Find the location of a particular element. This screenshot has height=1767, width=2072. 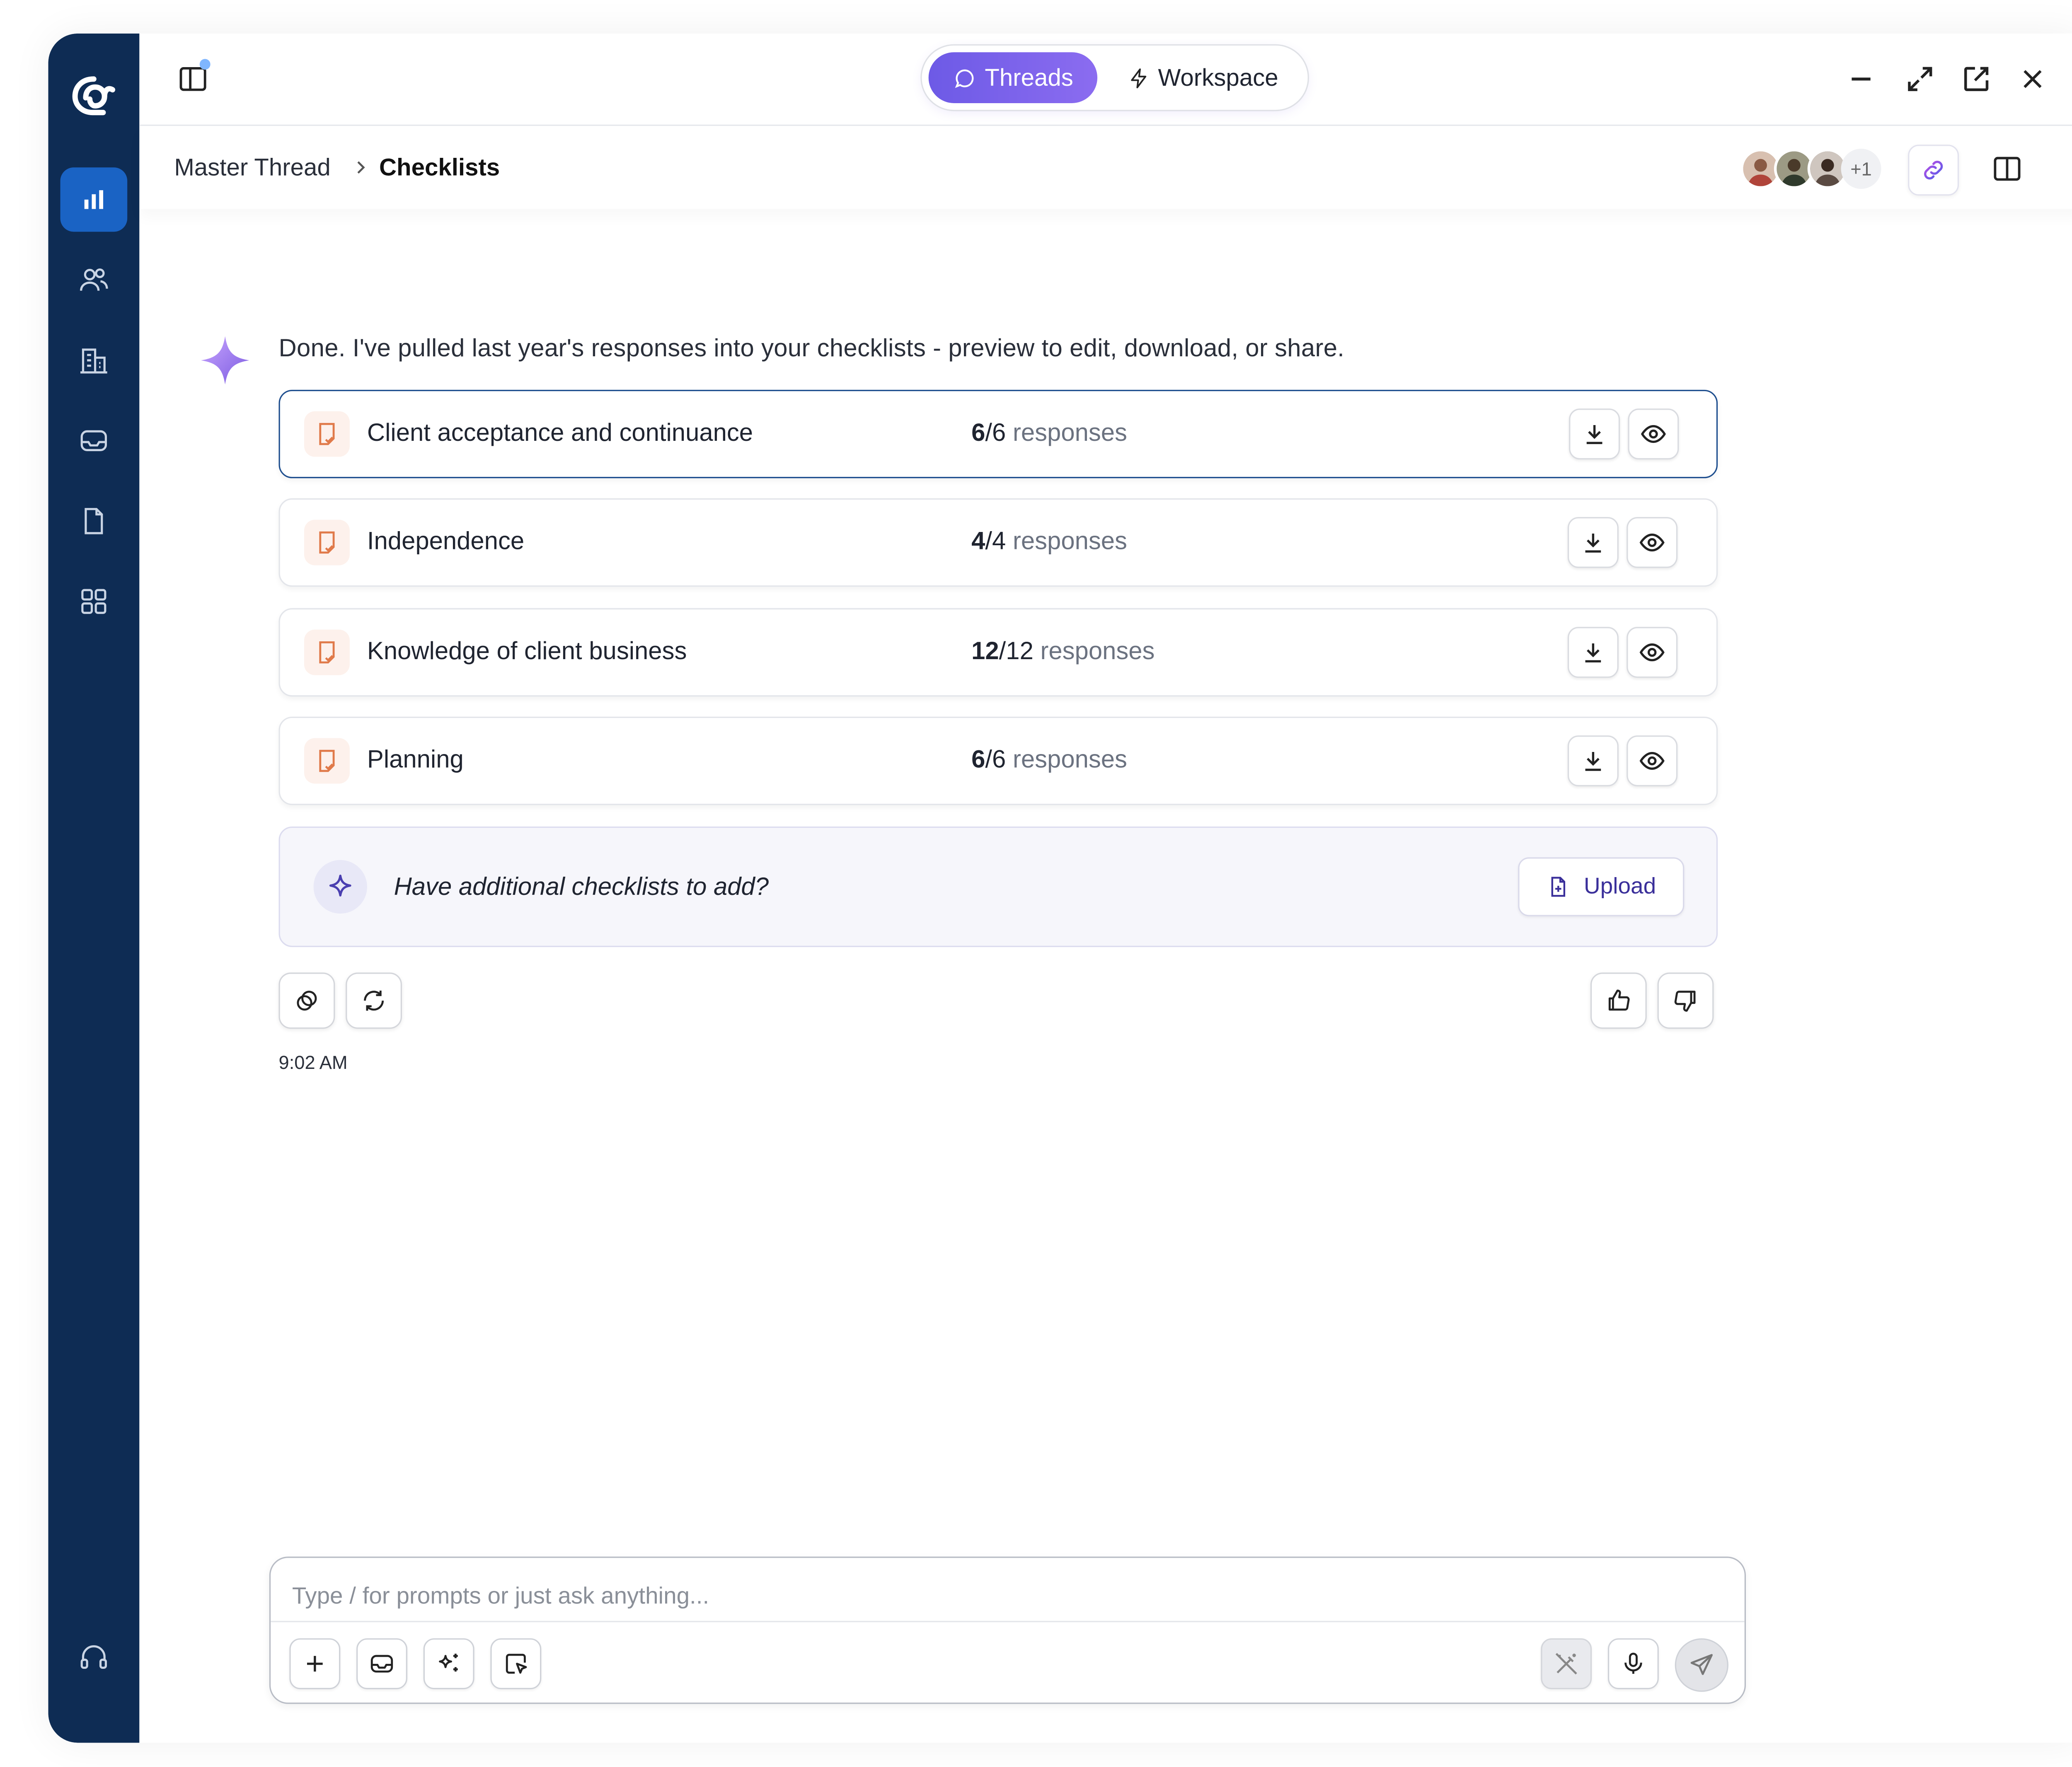

regenerate-button is located at coordinates (374, 1000).